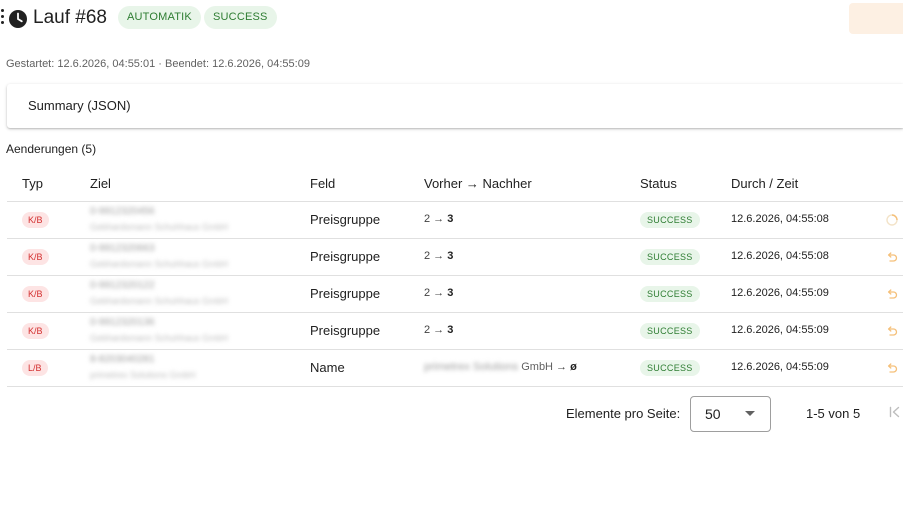 This screenshot has width=903, height=508. Describe the element at coordinates (32, 183) in the screenshot. I see `column-header-typ: Typ` at that location.